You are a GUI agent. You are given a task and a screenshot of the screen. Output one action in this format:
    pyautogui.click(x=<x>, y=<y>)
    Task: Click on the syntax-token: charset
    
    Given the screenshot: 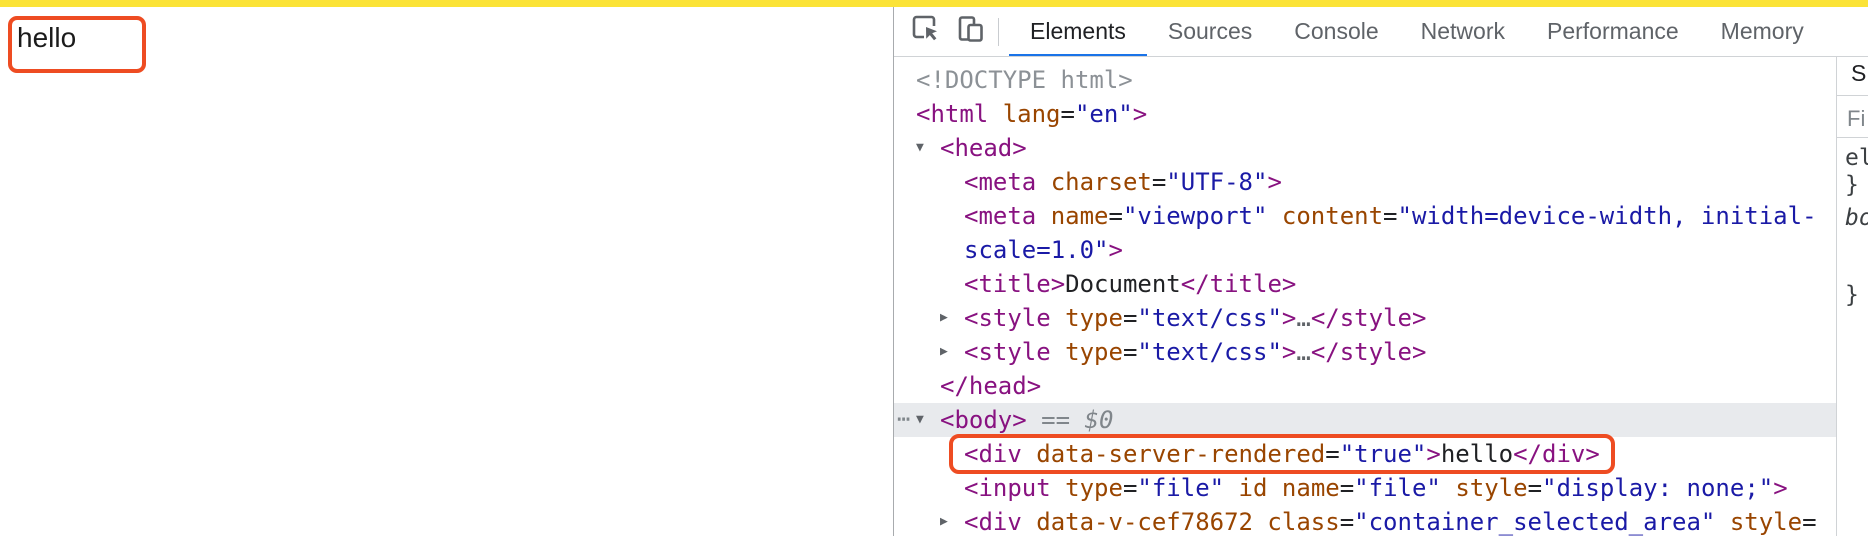 What is the action you would take?
    pyautogui.click(x=1094, y=182)
    